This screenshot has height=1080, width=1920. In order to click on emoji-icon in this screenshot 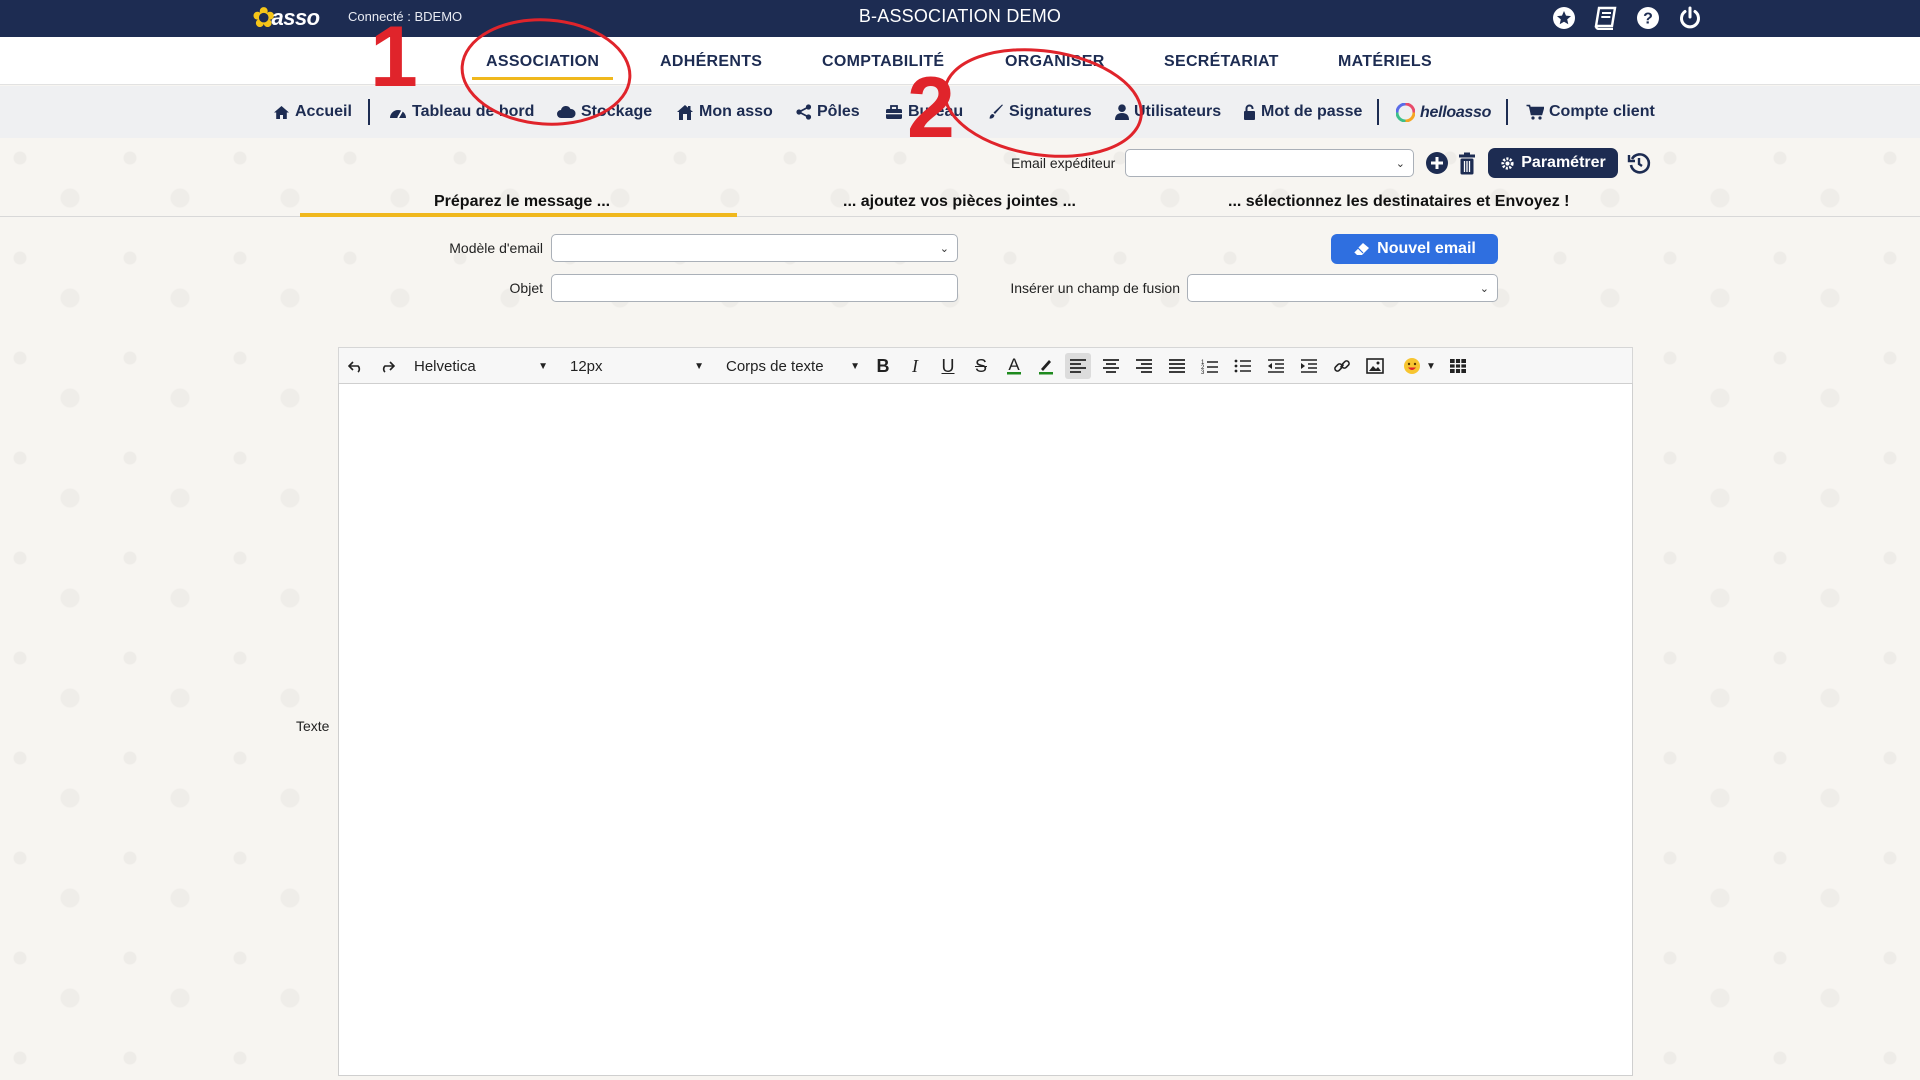, I will do `click(1412, 366)`.